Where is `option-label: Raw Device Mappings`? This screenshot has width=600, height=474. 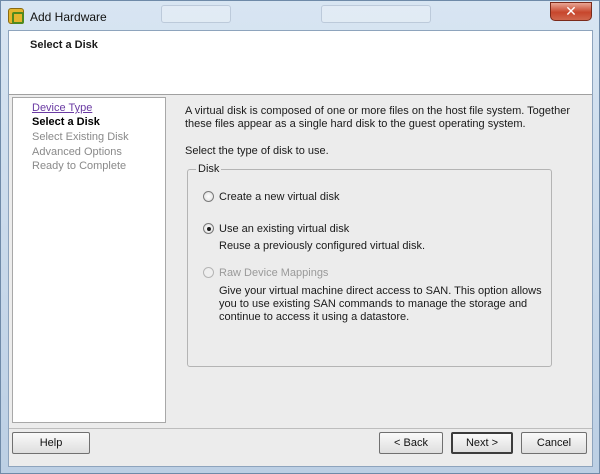 option-label: Raw Device Mappings is located at coordinates (274, 273).